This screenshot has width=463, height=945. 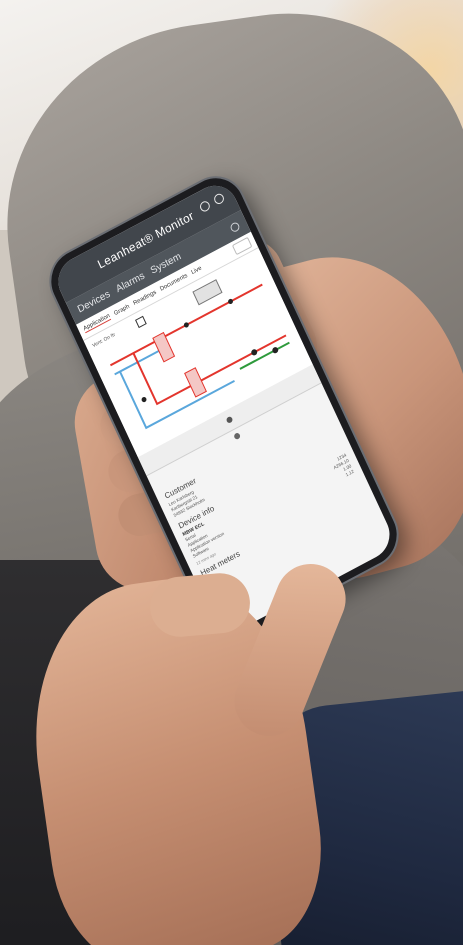 I want to click on heat-exchanger-lower, so click(x=195, y=382).